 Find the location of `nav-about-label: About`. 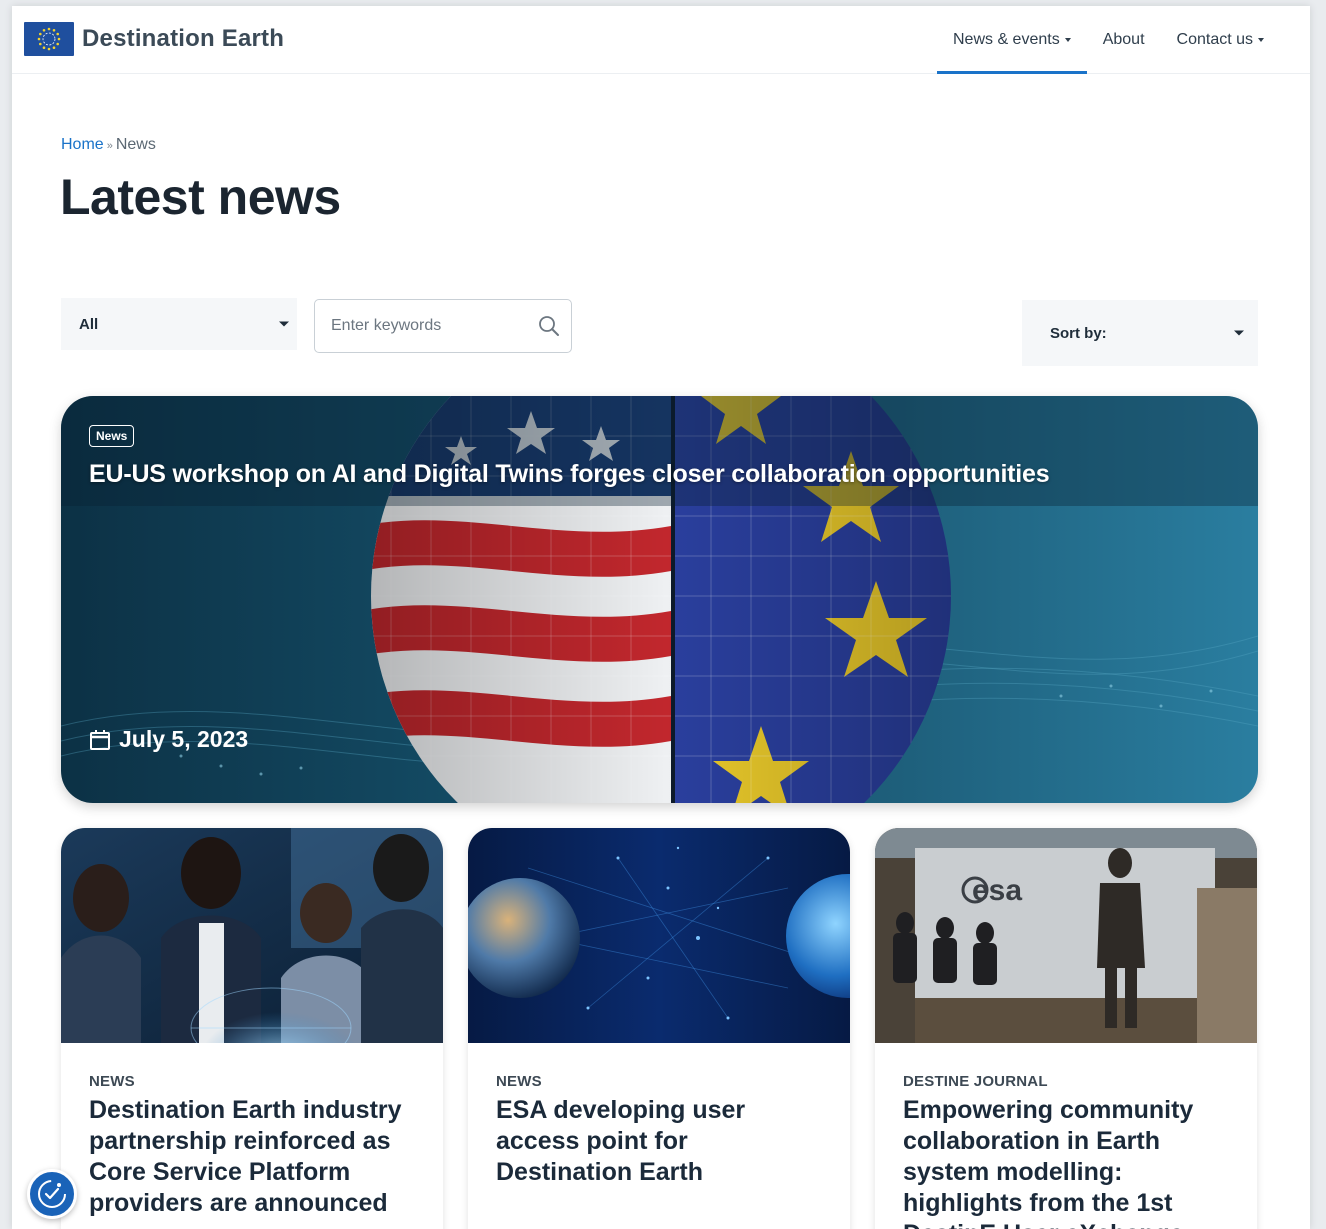

nav-about-label: About is located at coordinates (1123, 39).